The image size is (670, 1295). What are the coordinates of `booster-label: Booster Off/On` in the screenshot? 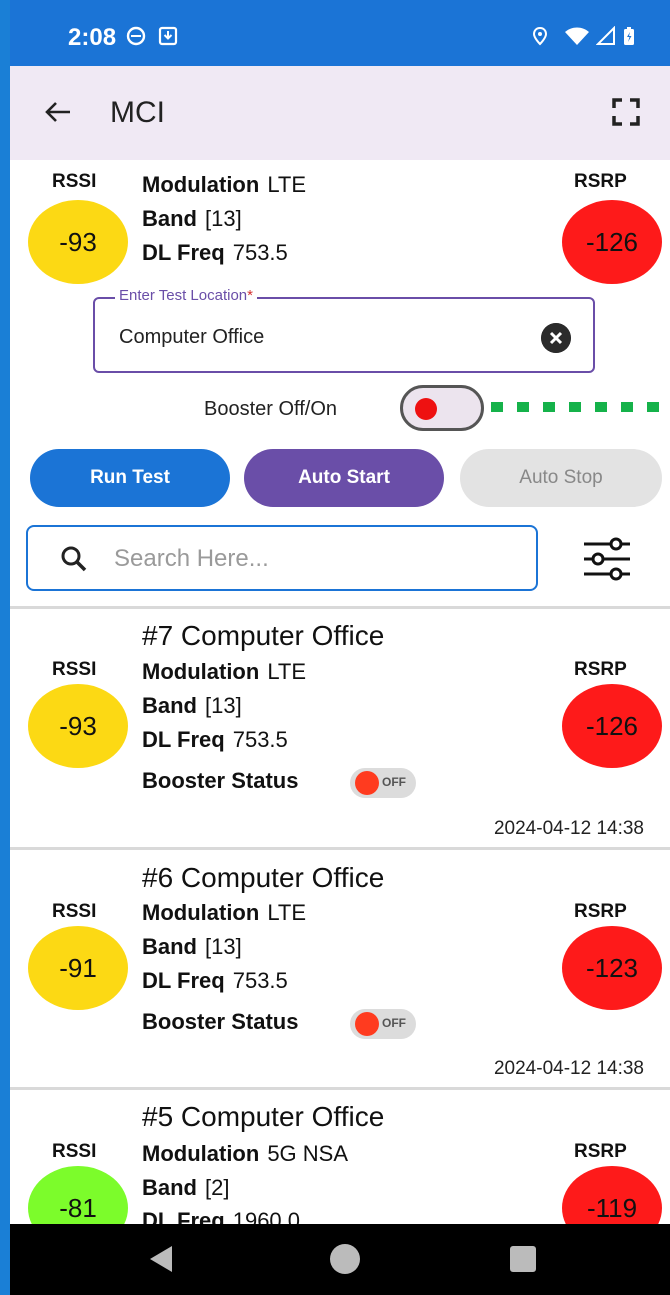 It's located at (271, 409).